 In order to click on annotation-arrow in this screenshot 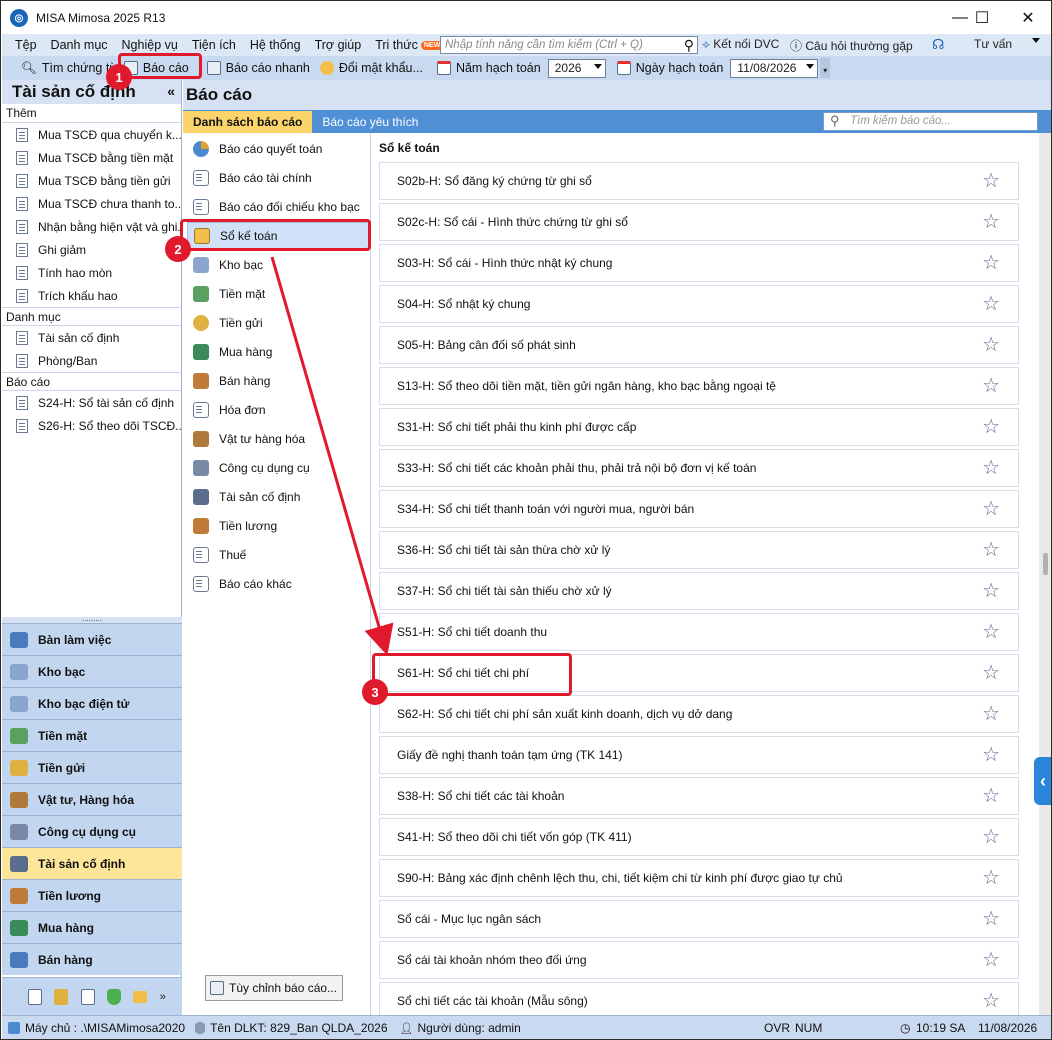, I will do `click(332, 456)`.